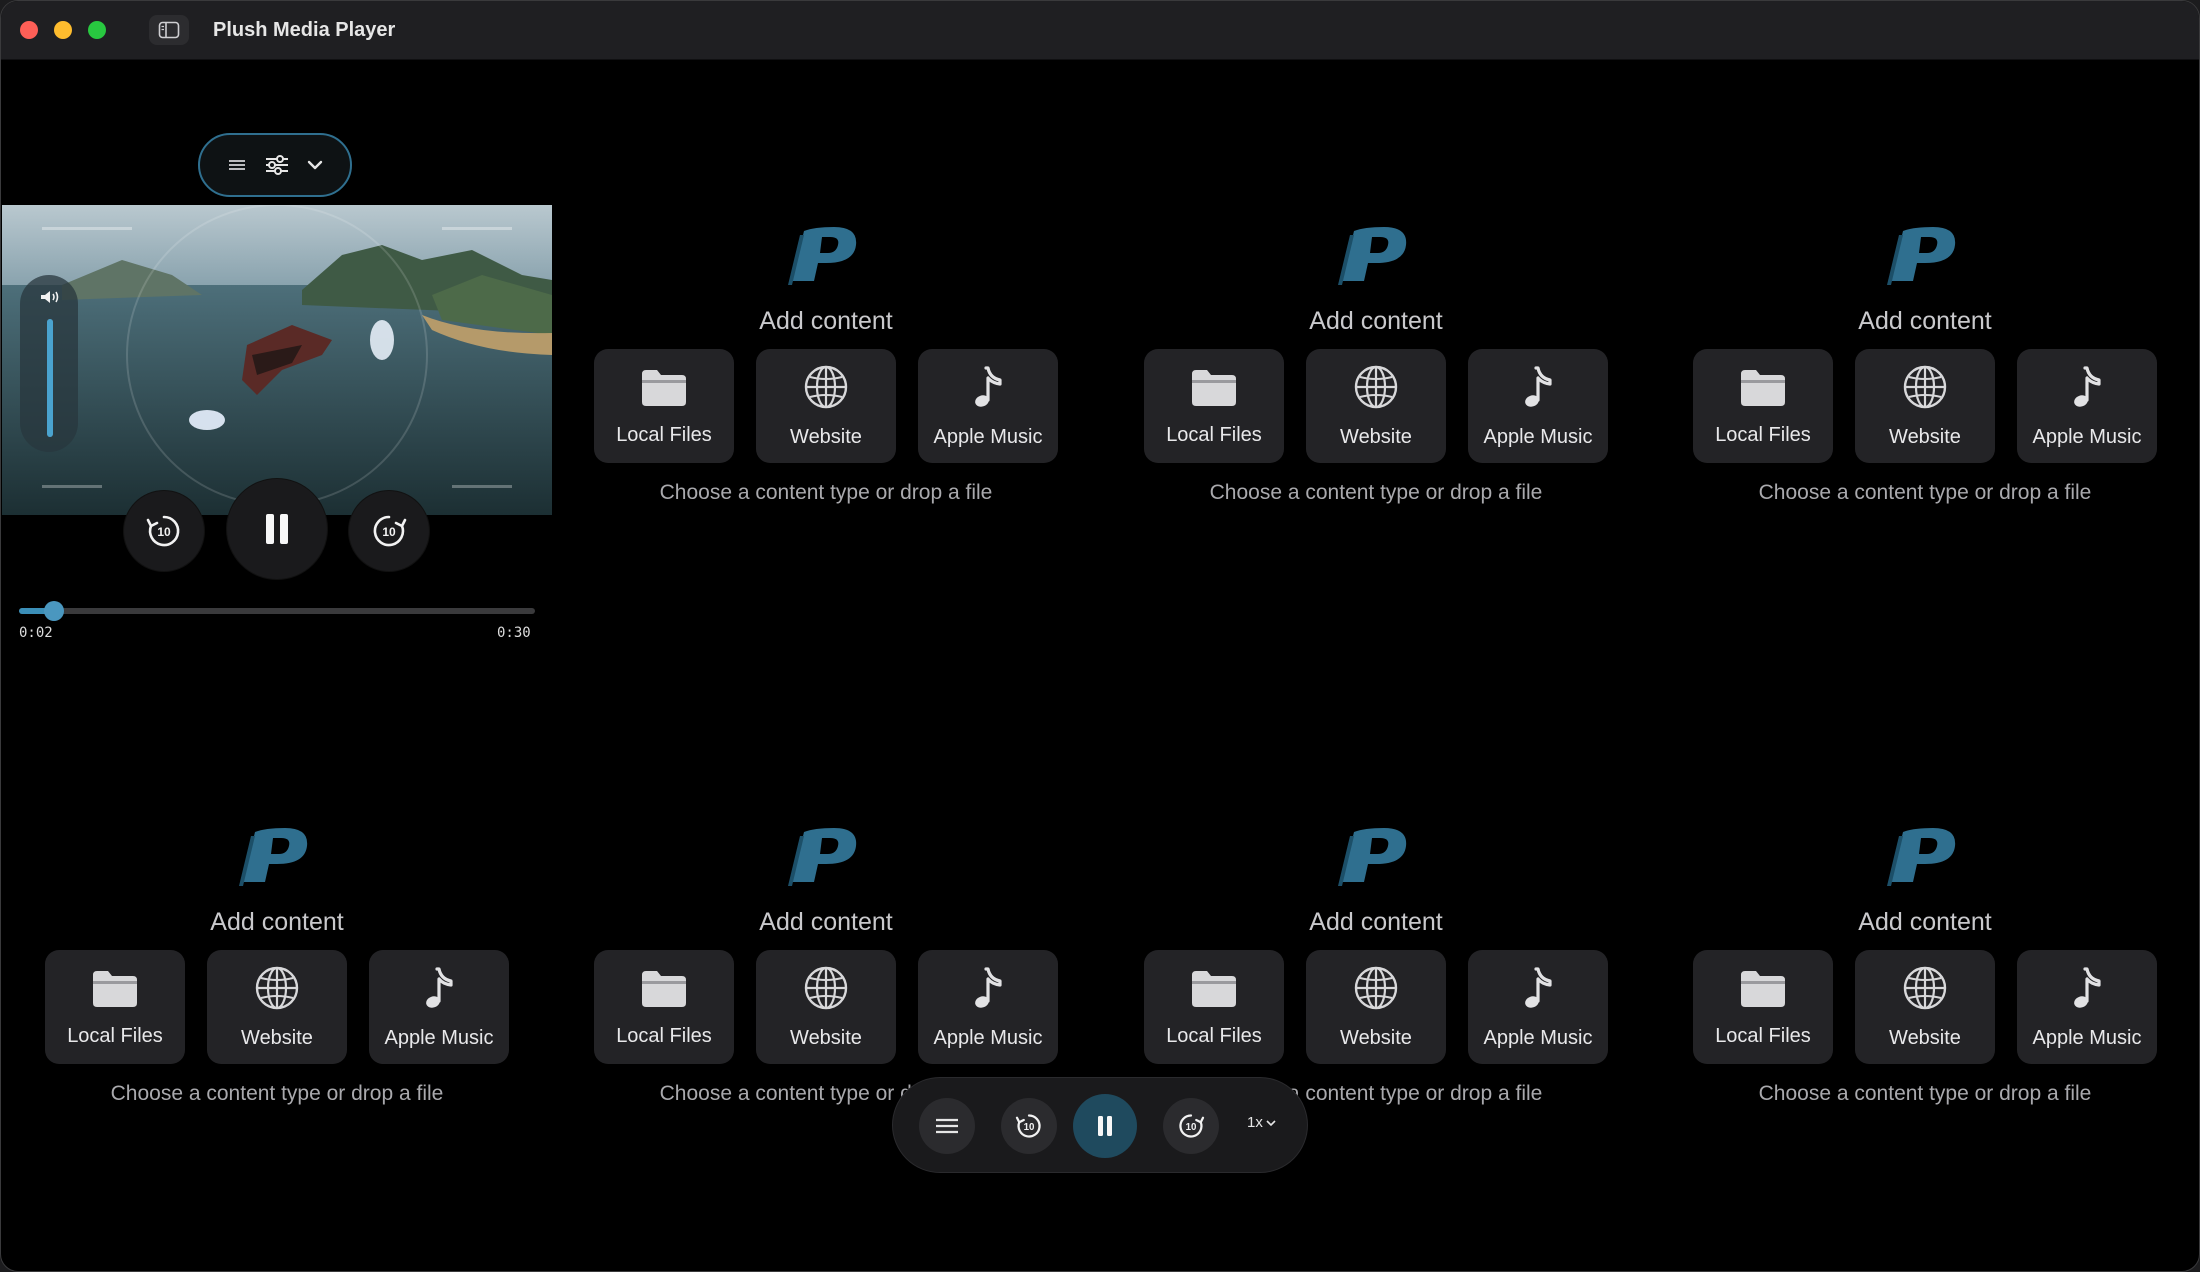 This screenshot has height=1272, width=2200. What do you see at coordinates (50, 297) in the screenshot?
I see `speaker-icon` at bounding box center [50, 297].